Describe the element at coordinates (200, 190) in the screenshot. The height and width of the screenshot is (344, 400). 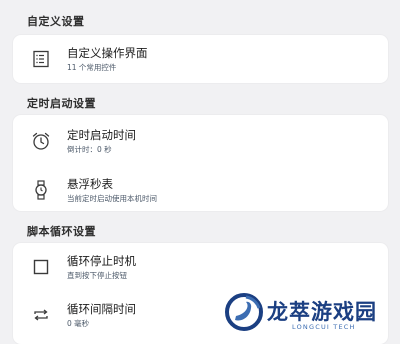
I see `floating-stopwatch-item: 悬浮秒表 当前定时启动使用本机时间` at that location.